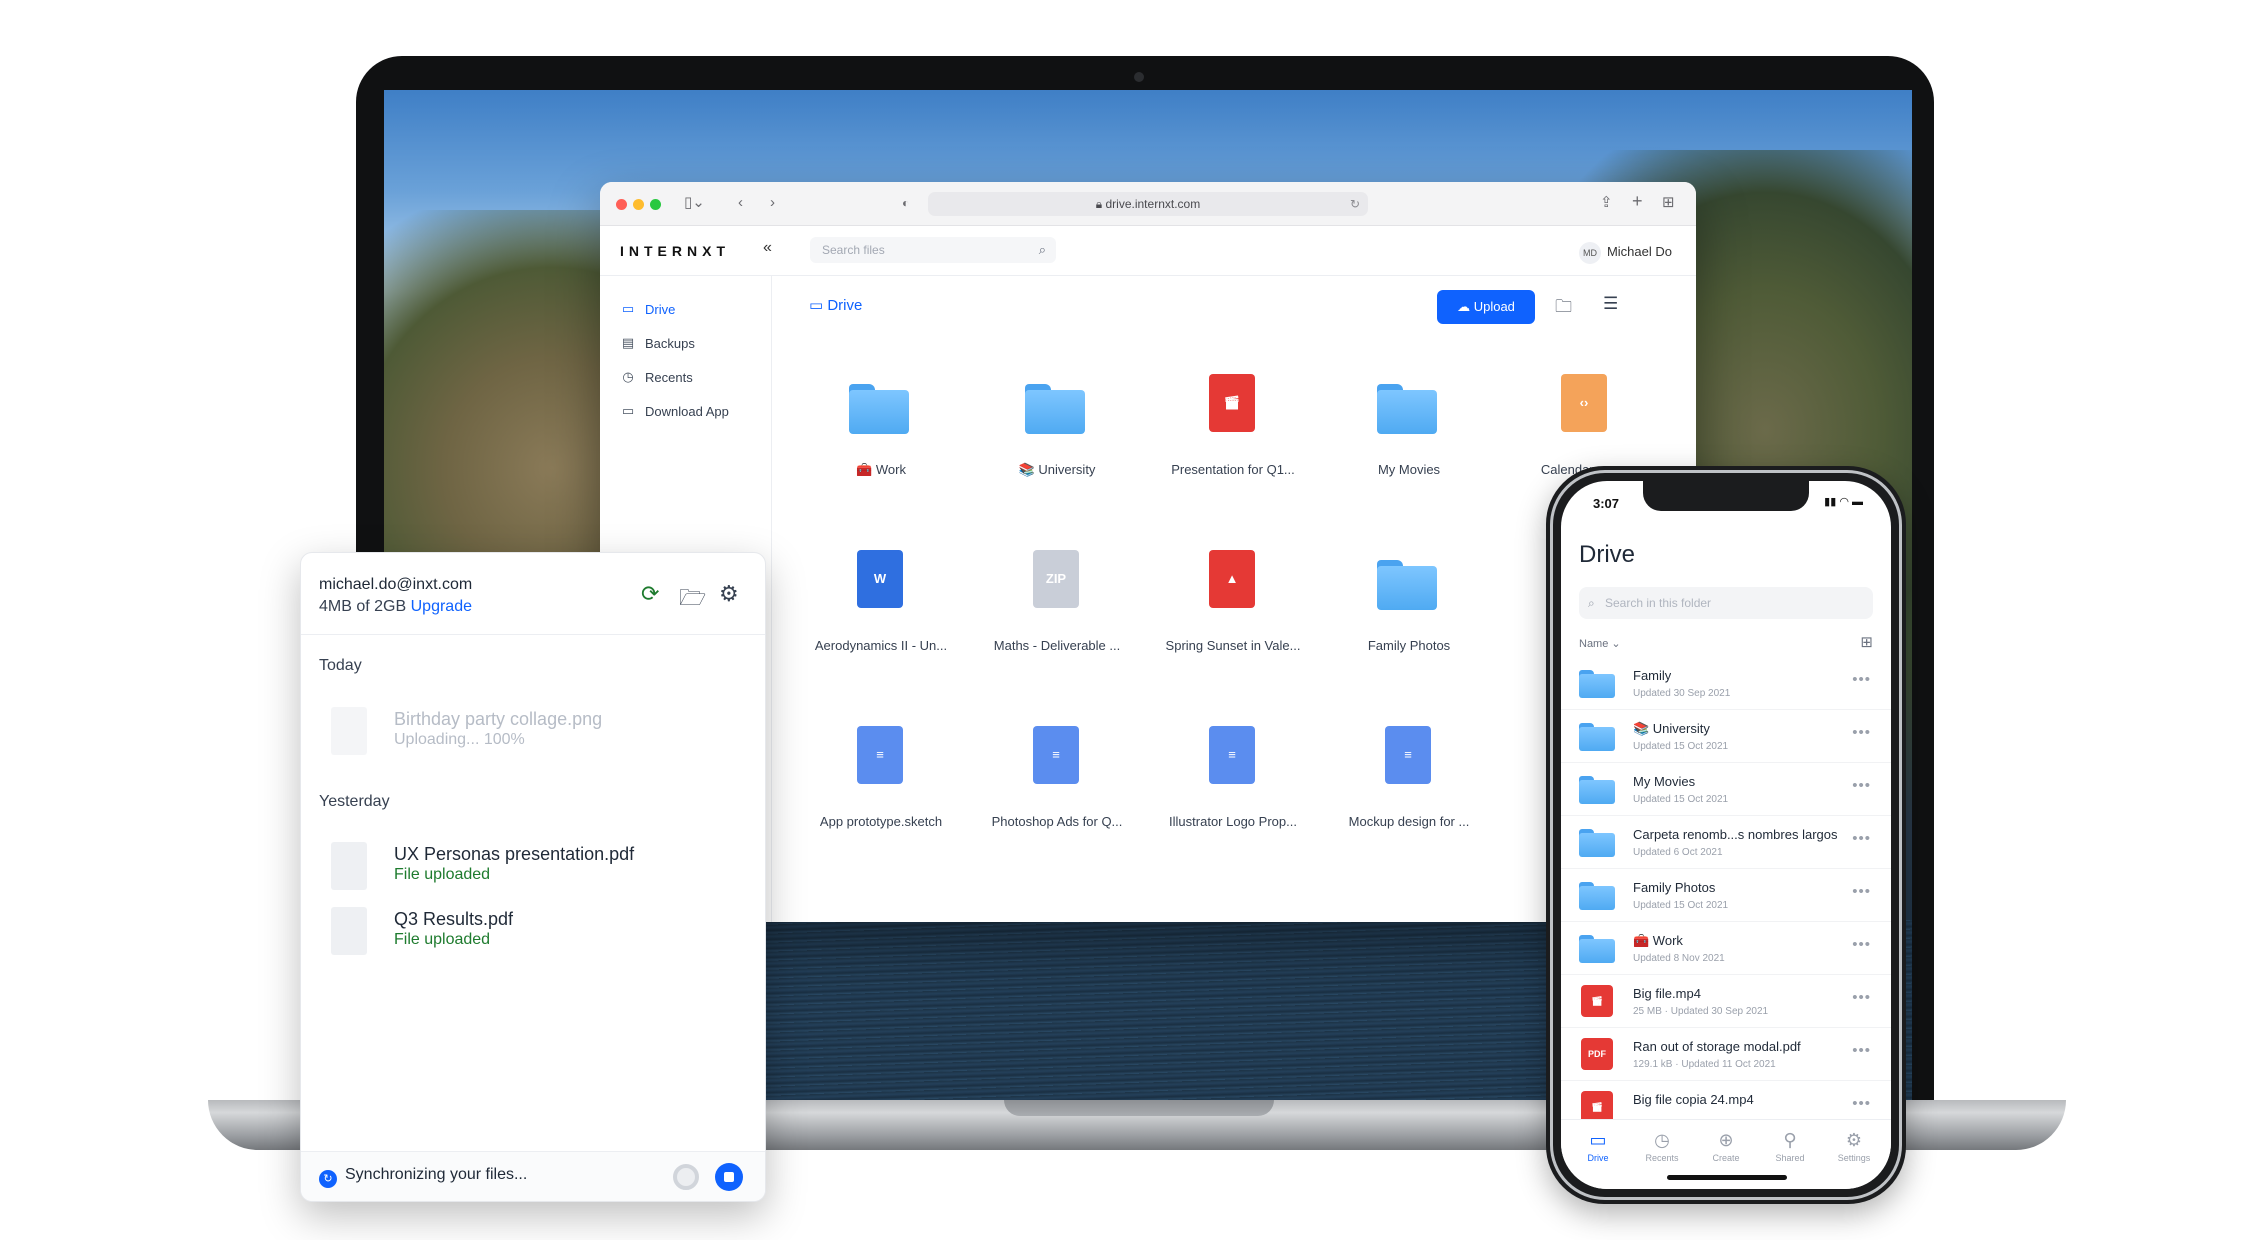  Describe the element at coordinates (1139, 77) in the screenshot. I see `laptop-camera` at that location.